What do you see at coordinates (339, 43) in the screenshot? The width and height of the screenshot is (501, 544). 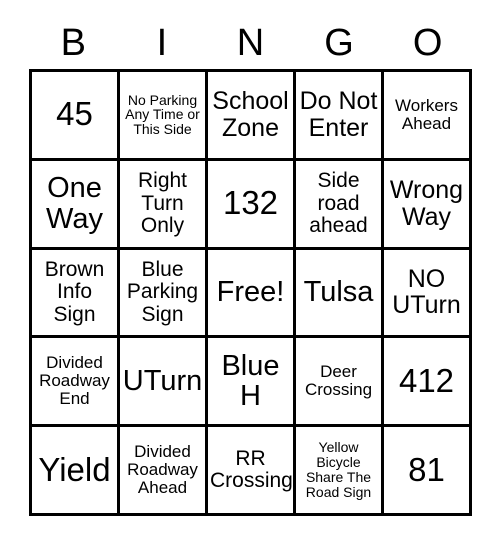 I see `bingo-header-letter-g: G` at bounding box center [339, 43].